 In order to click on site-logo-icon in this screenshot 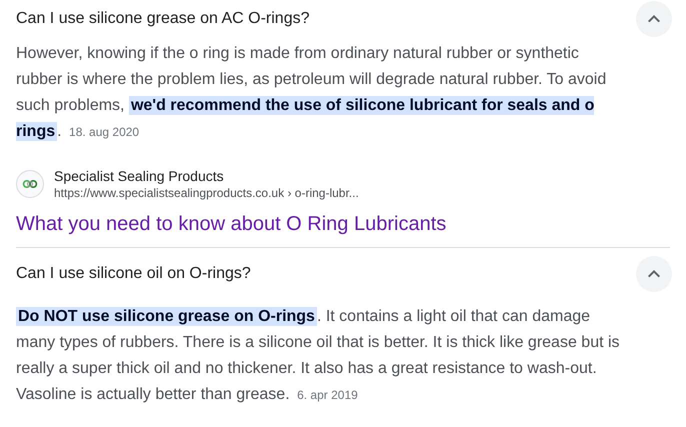, I will do `click(30, 184)`.